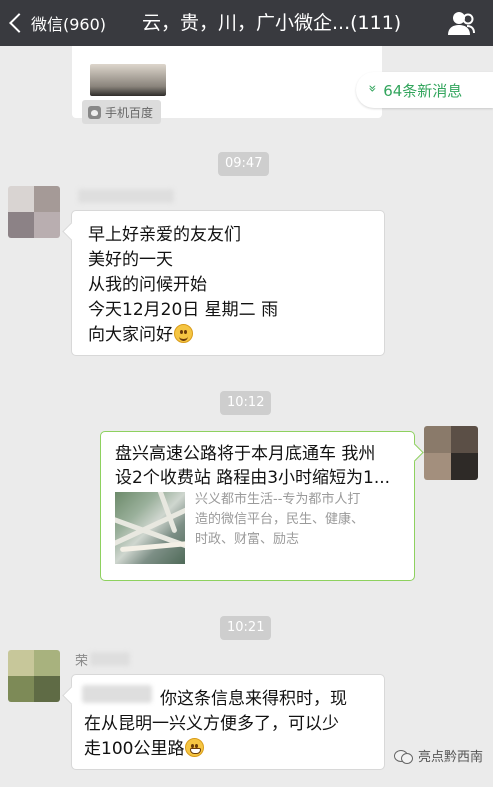  I want to click on baidu-paw-icon, so click(94, 112).